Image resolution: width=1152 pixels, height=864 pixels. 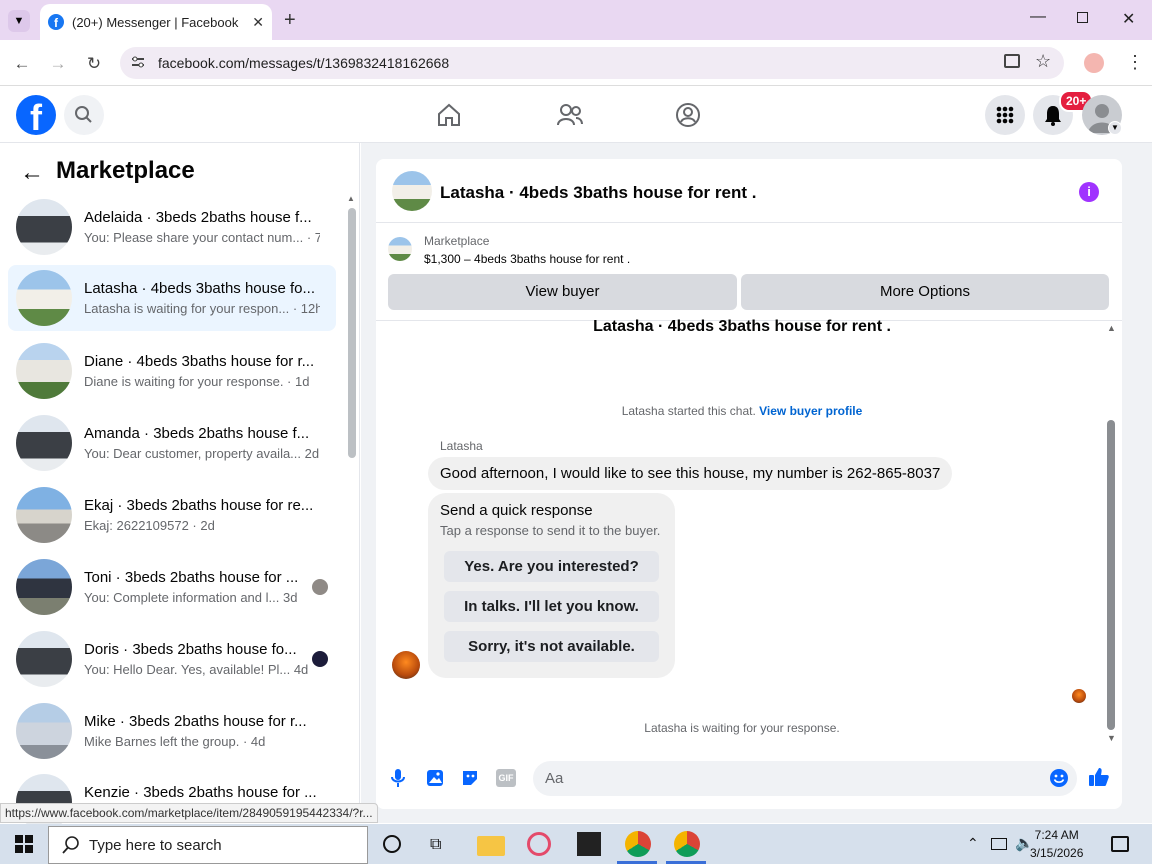 I want to click on emoji-icon, so click(x=1059, y=780).